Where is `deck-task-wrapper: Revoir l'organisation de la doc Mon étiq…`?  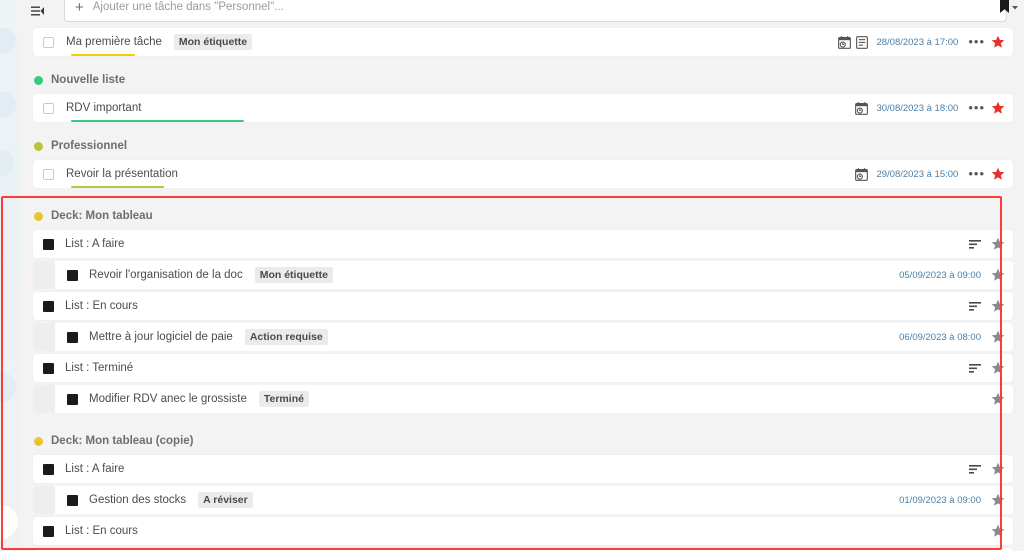
deck-task-wrapper: Revoir l'organisation de la doc Mon étiq… is located at coordinates (523, 275).